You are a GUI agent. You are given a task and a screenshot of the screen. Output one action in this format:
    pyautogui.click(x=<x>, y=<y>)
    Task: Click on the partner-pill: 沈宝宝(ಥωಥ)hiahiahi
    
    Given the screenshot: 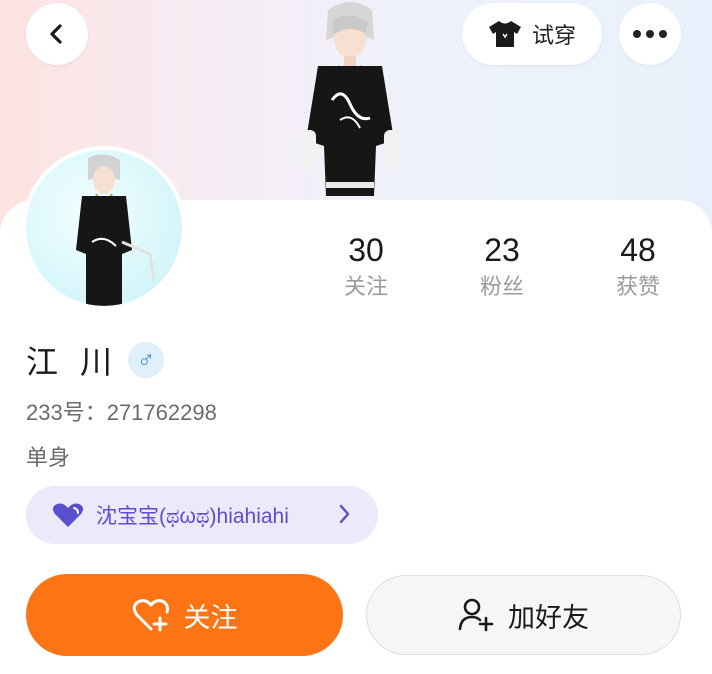 What is the action you would take?
    pyautogui.click(x=202, y=515)
    